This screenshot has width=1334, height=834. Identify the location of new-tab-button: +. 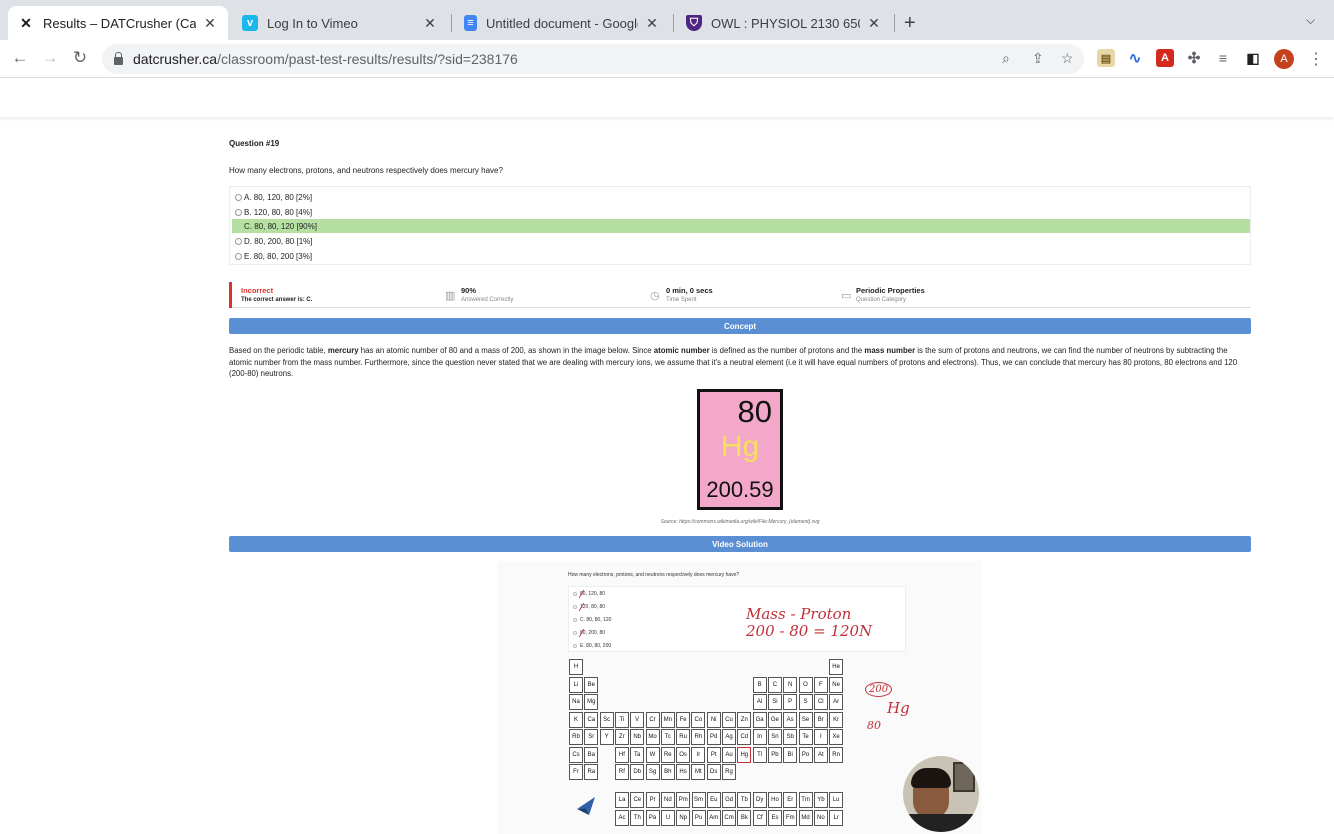
(910, 23).